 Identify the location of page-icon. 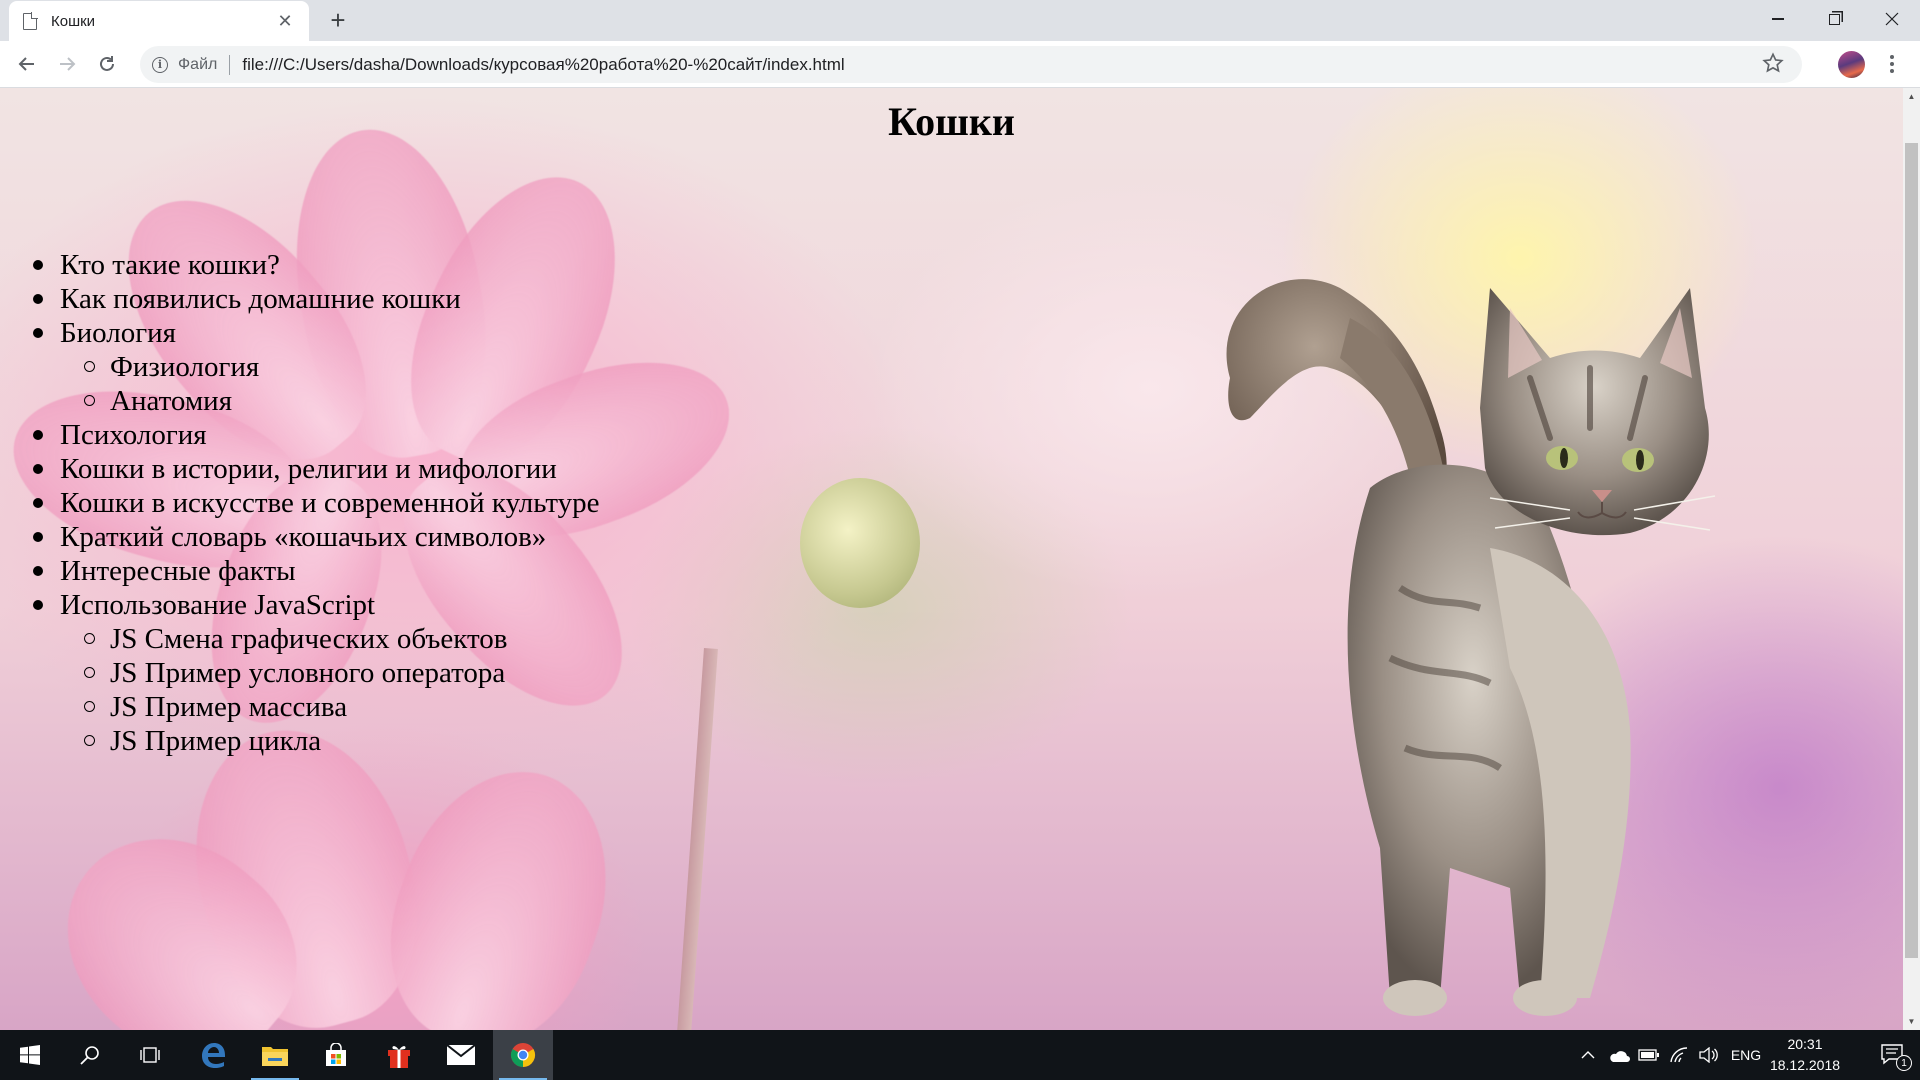
(30, 20).